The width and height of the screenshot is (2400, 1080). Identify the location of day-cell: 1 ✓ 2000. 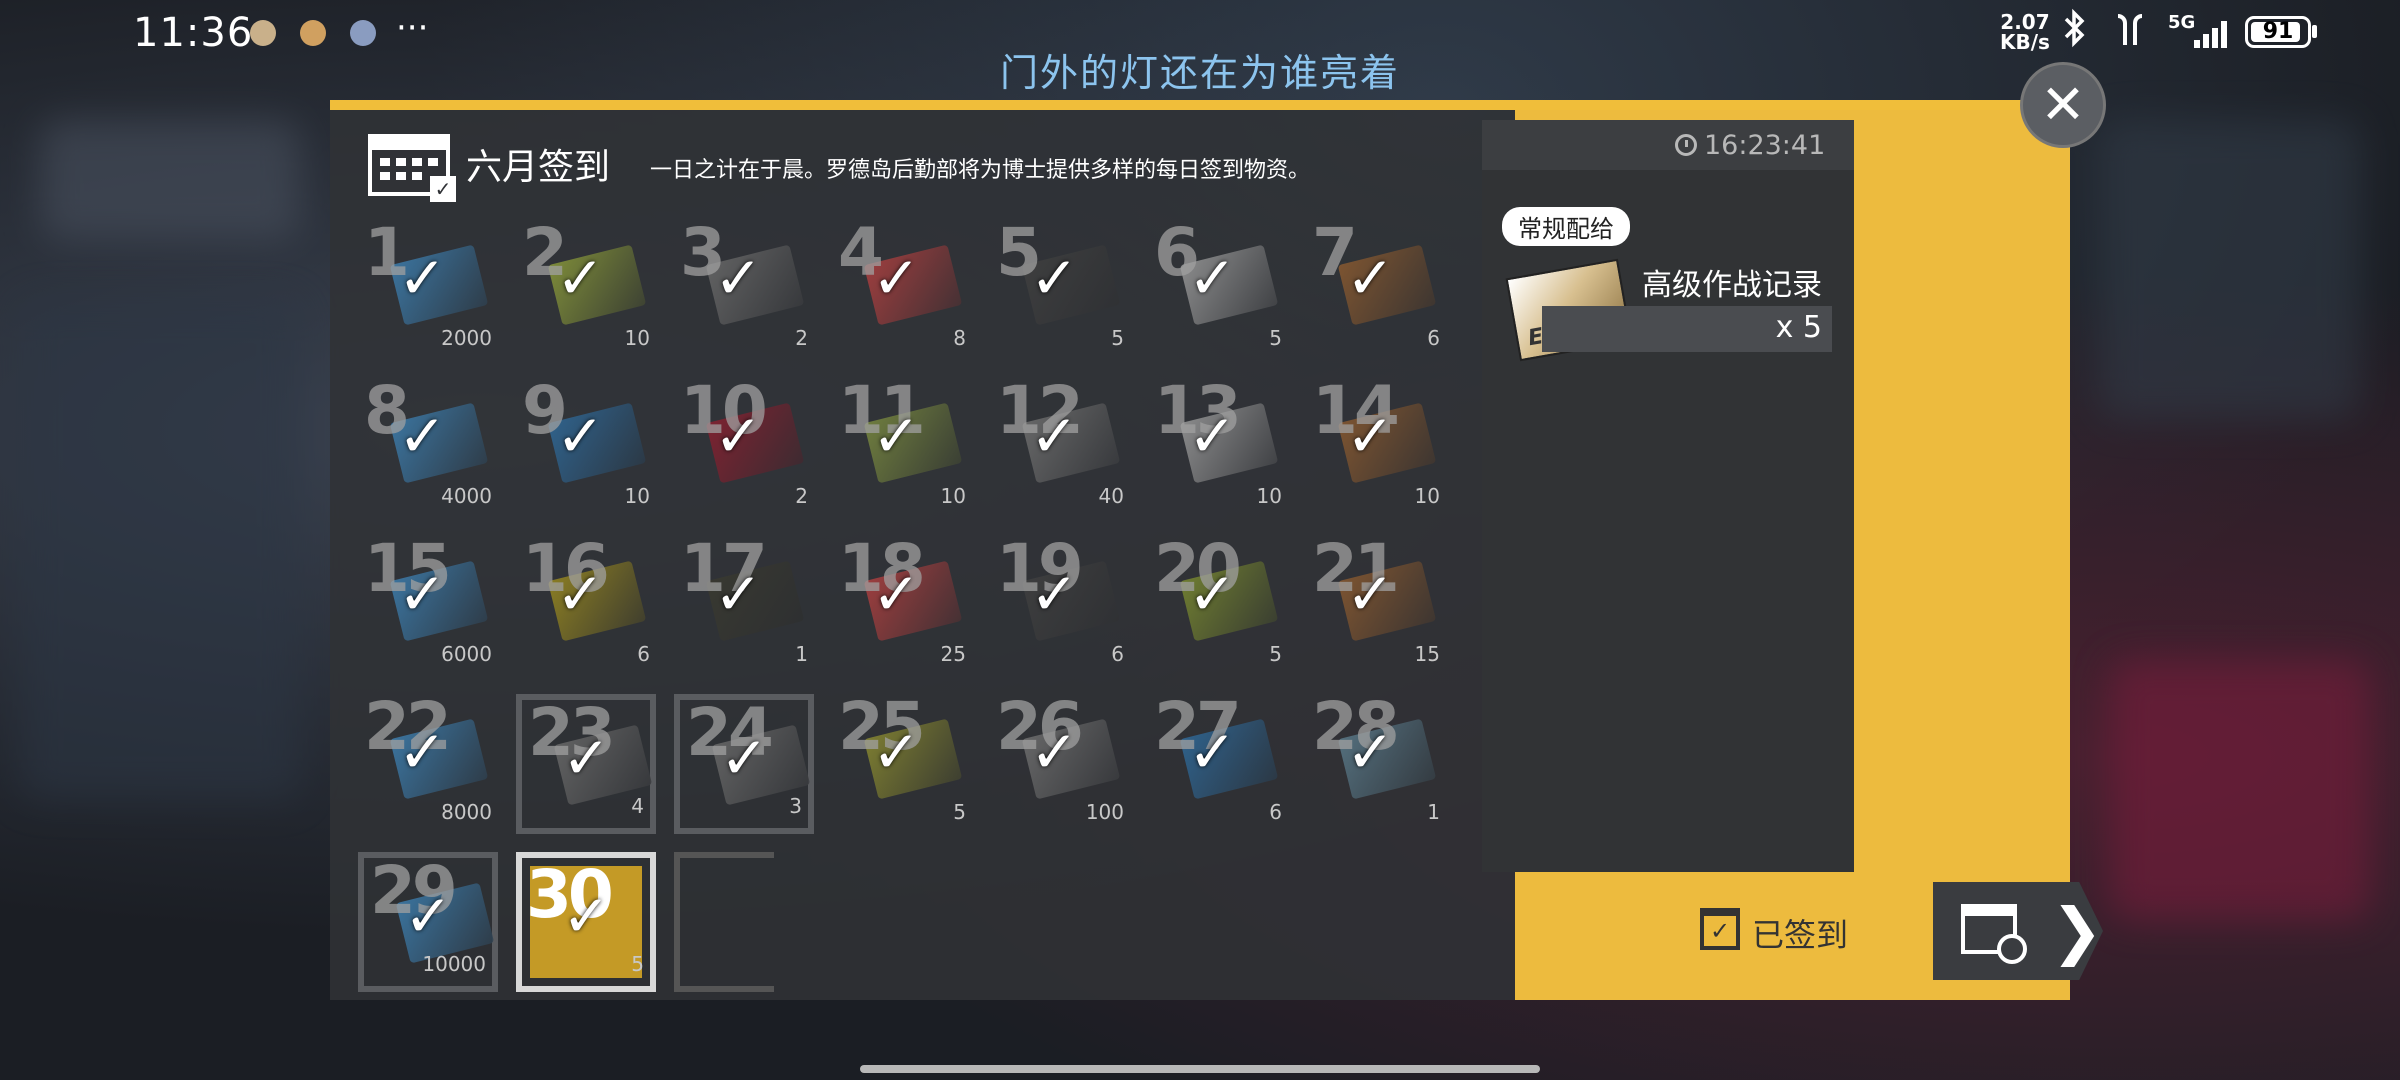
(428, 287).